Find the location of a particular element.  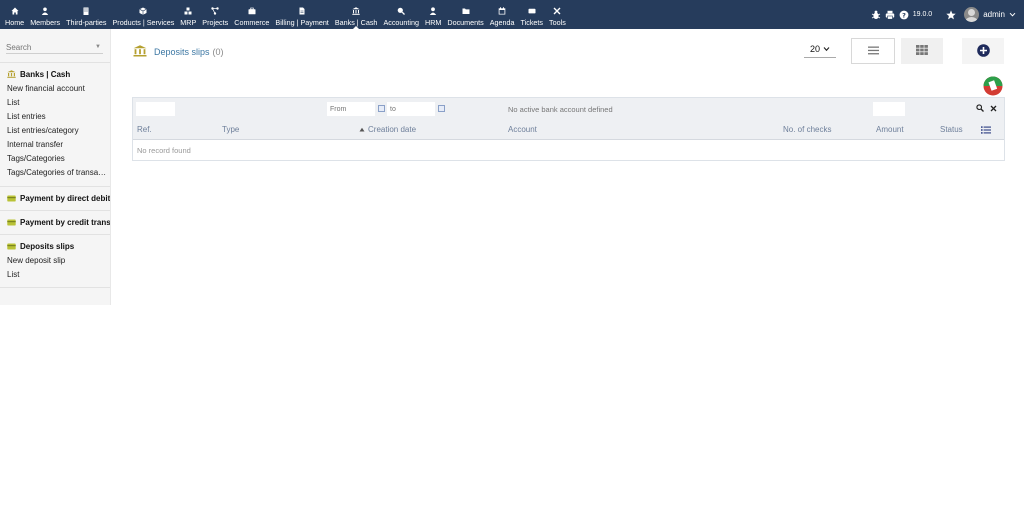

sort-up-icon is located at coordinates (362, 129).